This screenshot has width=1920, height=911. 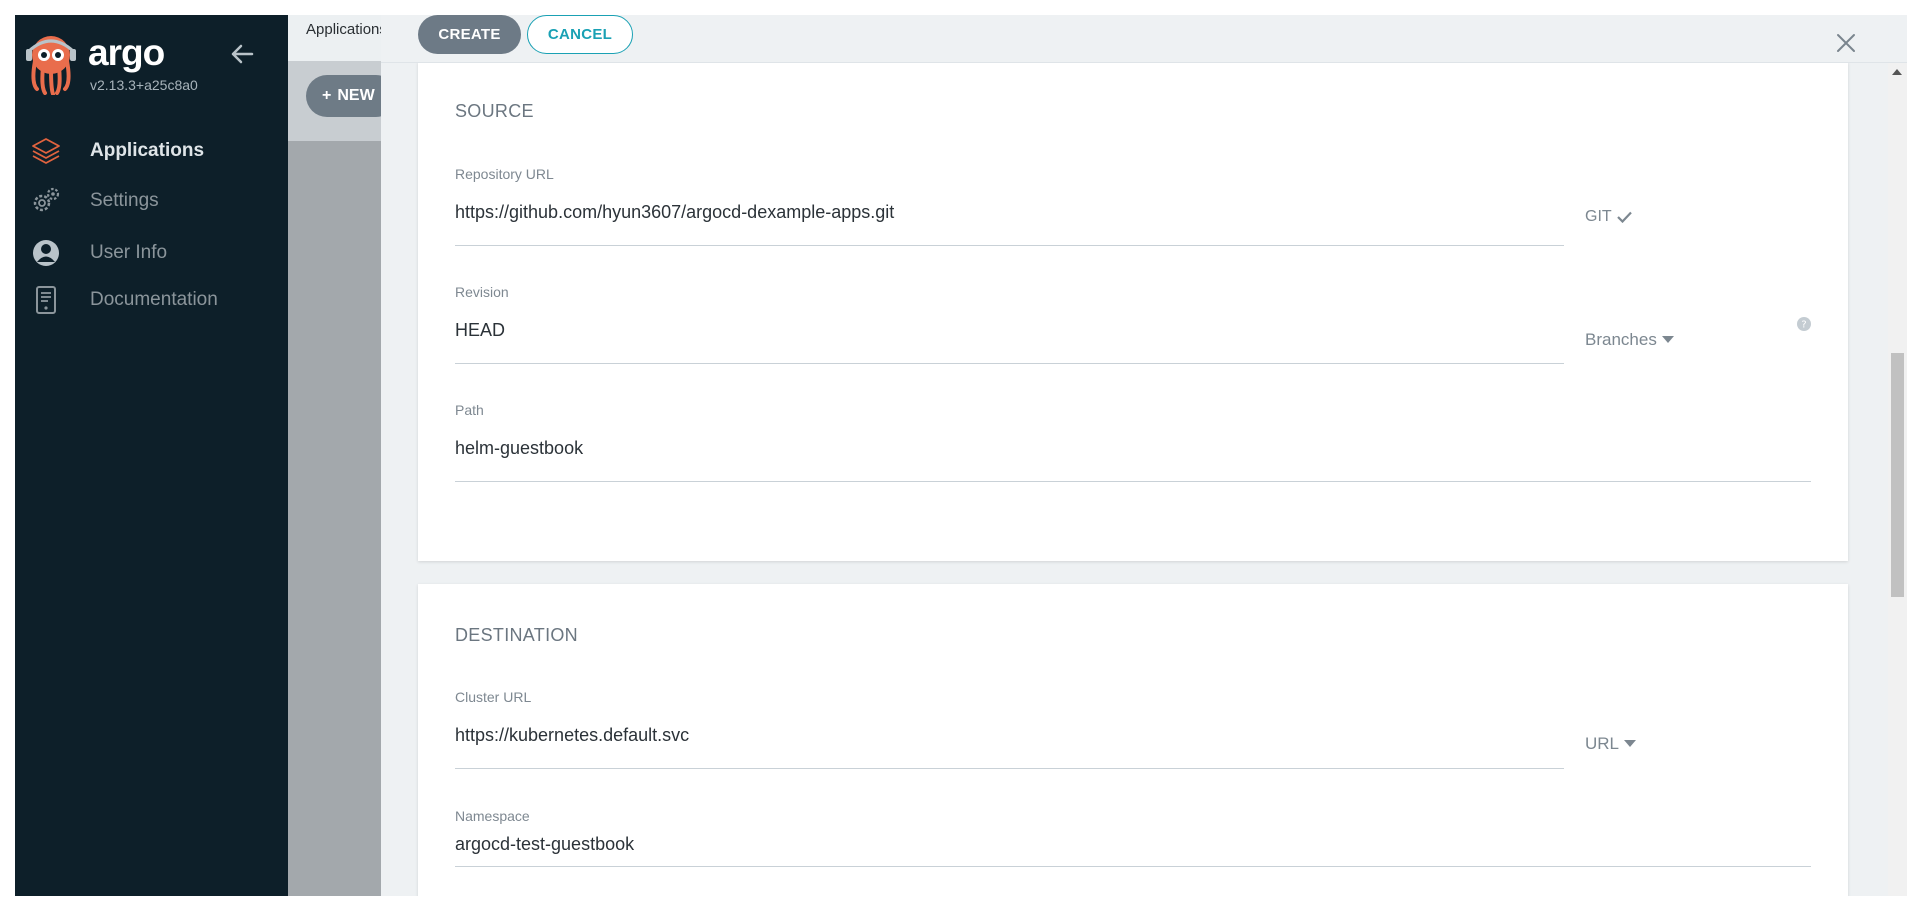 What do you see at coordinates (482, 292) in the screenshot?
I see `revision-label: Revision` at bounding box center [482, 292].